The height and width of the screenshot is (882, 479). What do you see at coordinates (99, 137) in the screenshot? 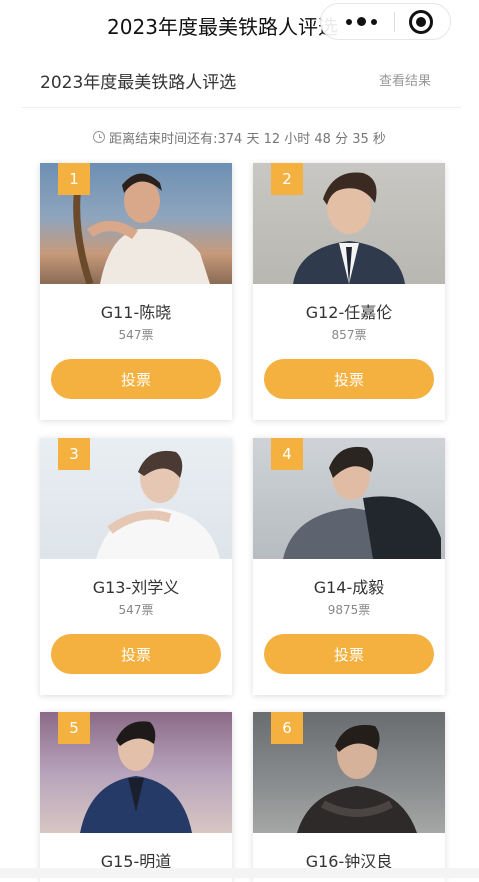
I see `clock-icon` at bounding box center [99, 137].